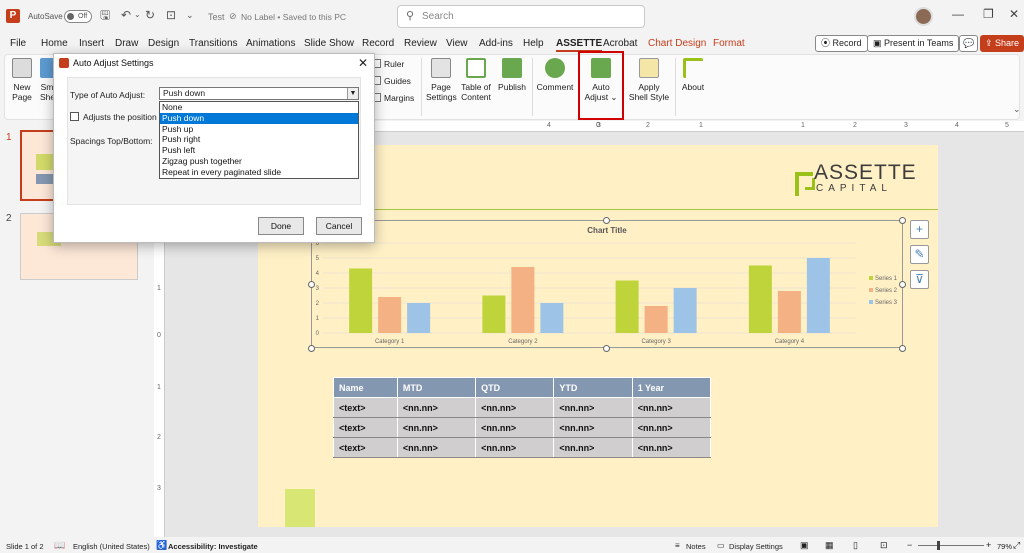  What do you see at coordinates (804, 545) in the screenshot?
I see `normal-view-icon: ▣` at bounding box center [804, 545].